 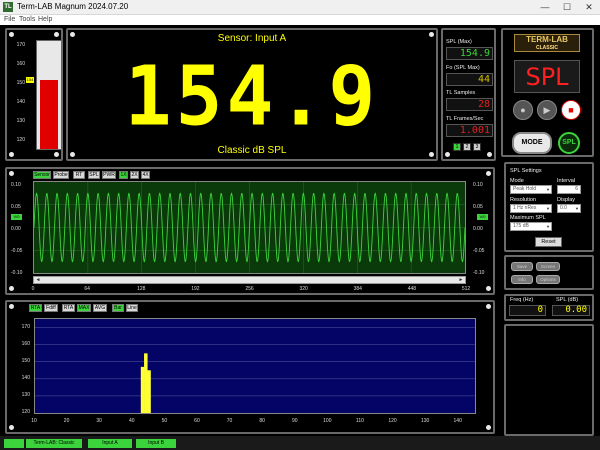 What do you see at coordinates (523, 110) in the screenshot?
I see `record-button: ●` at bounding box center [523, 110].